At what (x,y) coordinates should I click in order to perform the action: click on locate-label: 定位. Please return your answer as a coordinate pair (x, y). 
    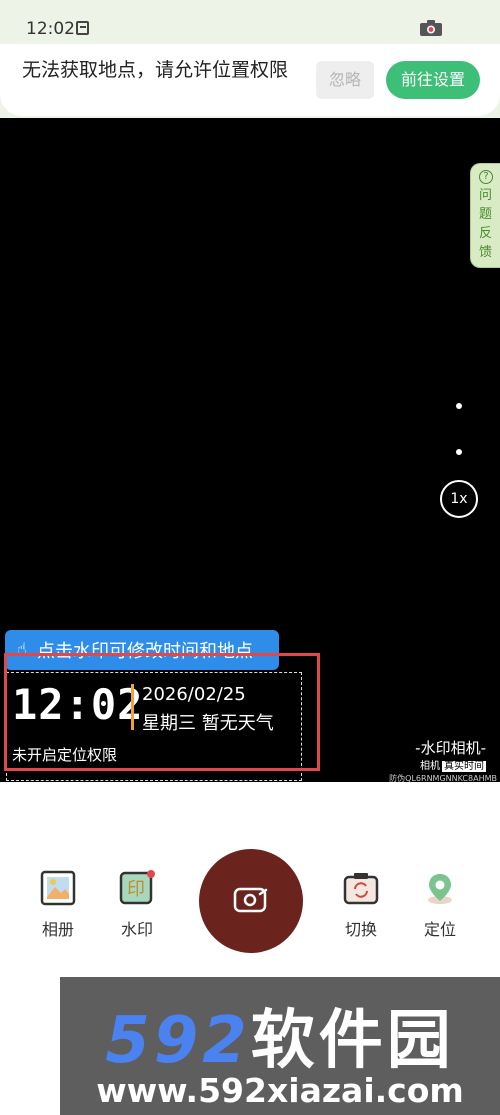
    Looking at the image, I should click on (439, 929).